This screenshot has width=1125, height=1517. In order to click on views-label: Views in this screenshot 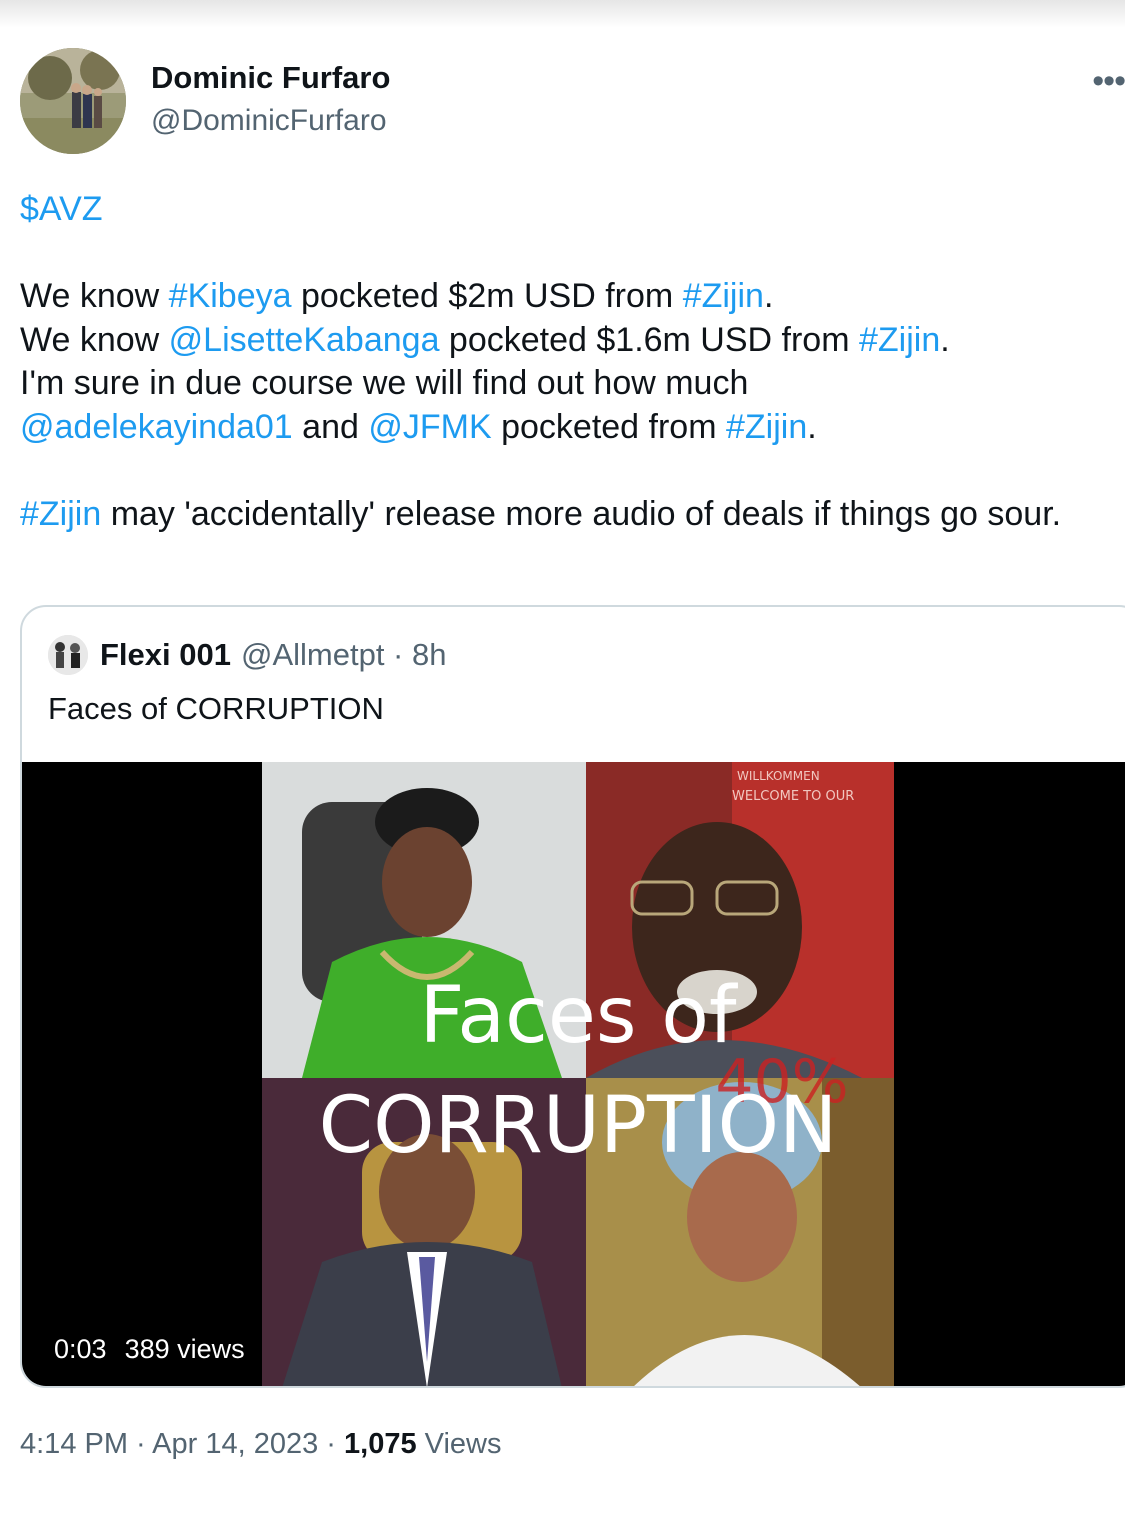, I will do `click(459, 1444)`.